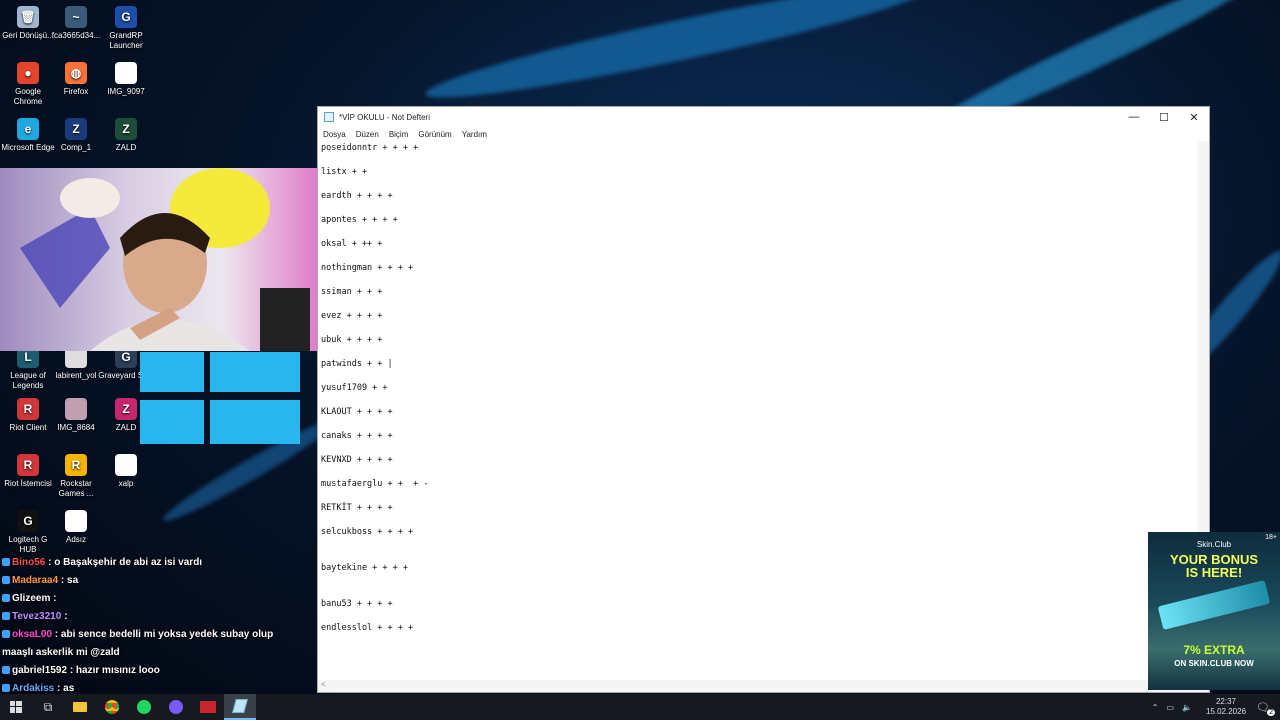 Image resolution: width=1280 pixels, height=720 pixels. What do you see at coordinates (64, 688) in the screenshot?
I see `chat-text: : as` at bounding box center [64, 688].